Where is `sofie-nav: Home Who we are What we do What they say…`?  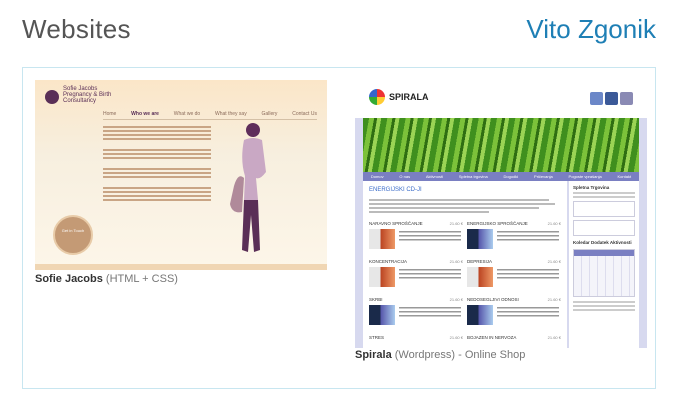
sofie-nav: Home Who we are What we do What they say… is located at coordinates (210, 115).